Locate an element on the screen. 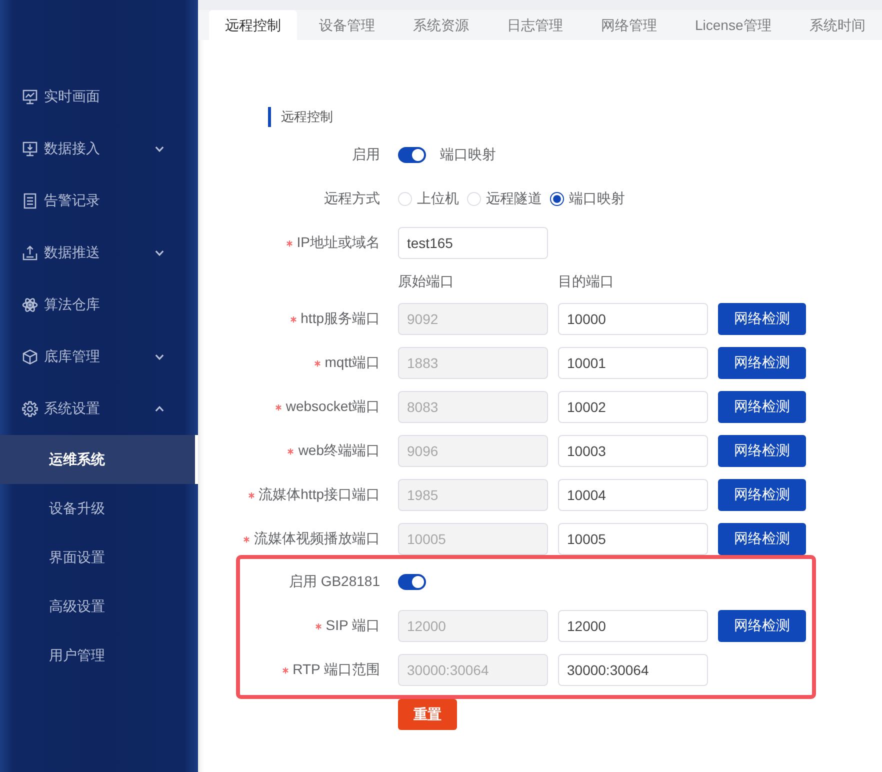  cube-icon is located at coordinates (30, 357).